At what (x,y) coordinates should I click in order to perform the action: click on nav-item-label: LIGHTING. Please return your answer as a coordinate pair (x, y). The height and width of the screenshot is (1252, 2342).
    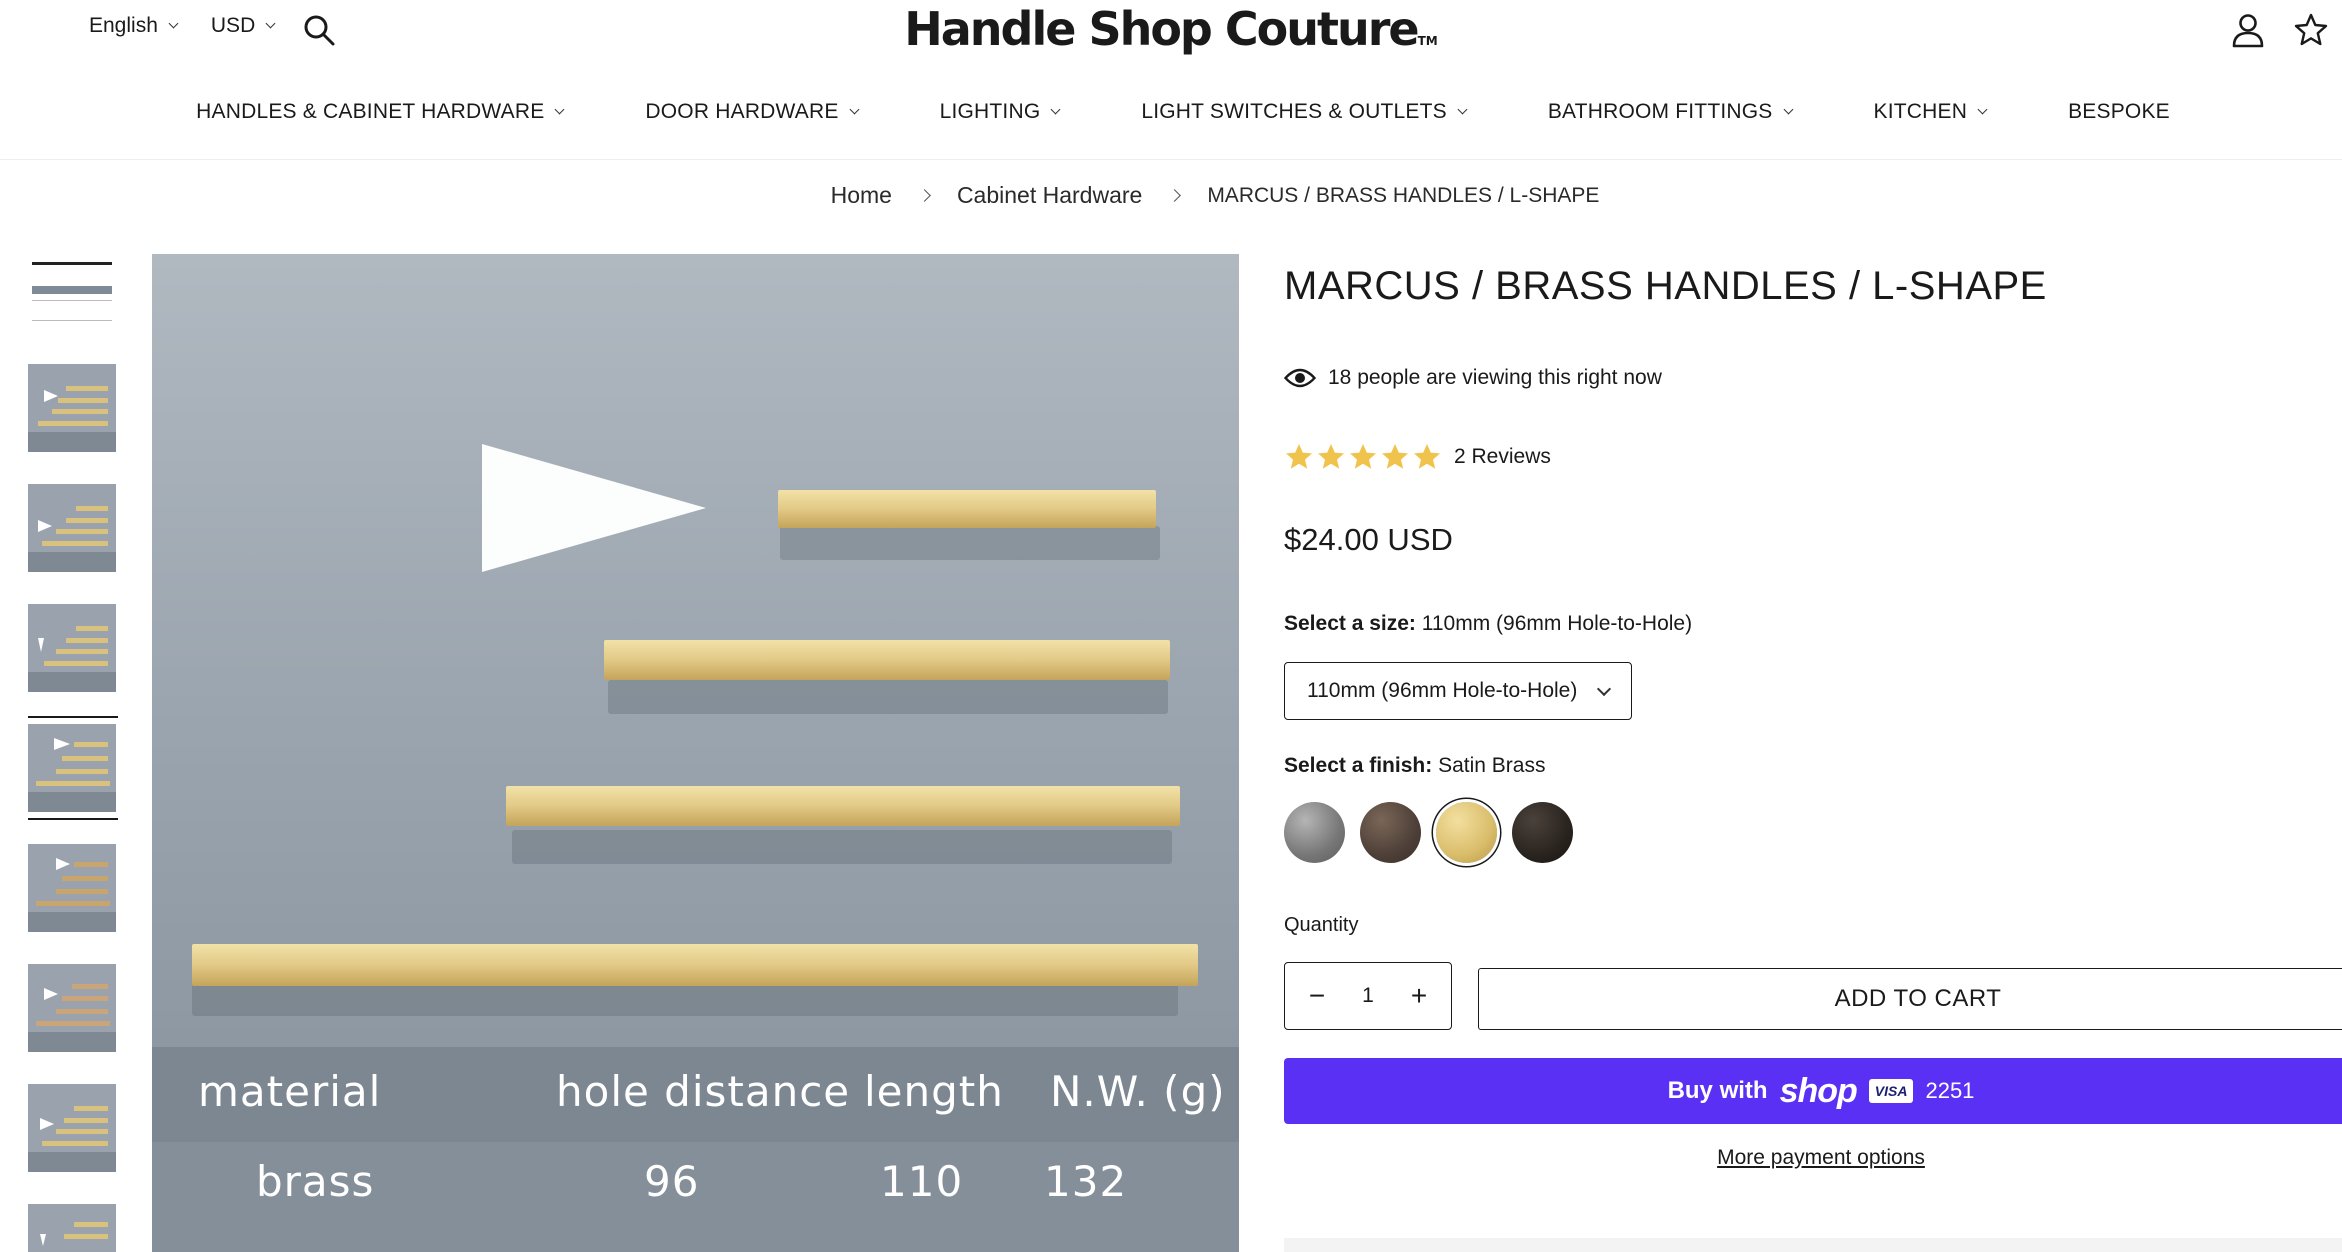
    Looking at the image, I should click on (990, 111).